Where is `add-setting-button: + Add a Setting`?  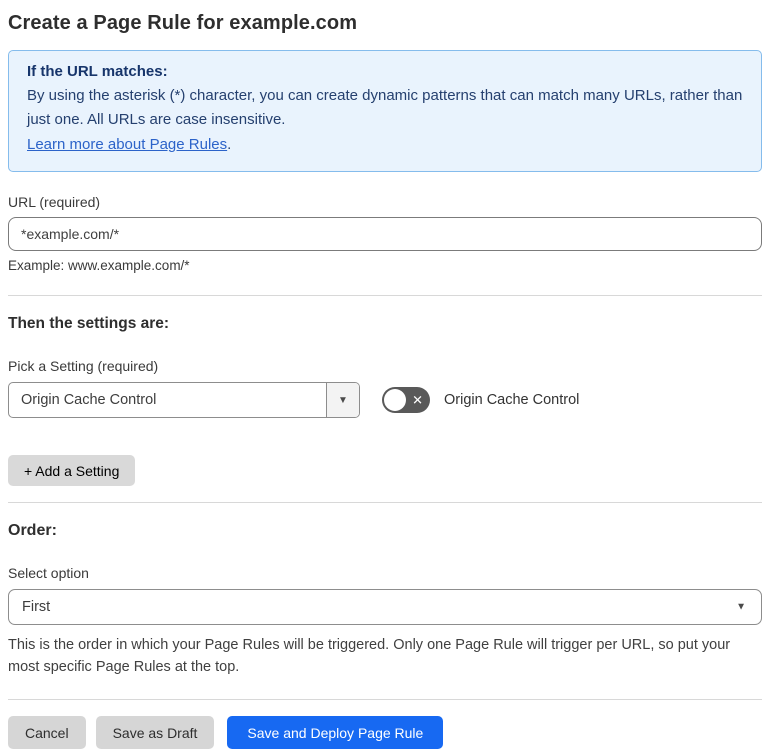
add-setting-button: + Add a Setting is located at coordinates (72, 470).